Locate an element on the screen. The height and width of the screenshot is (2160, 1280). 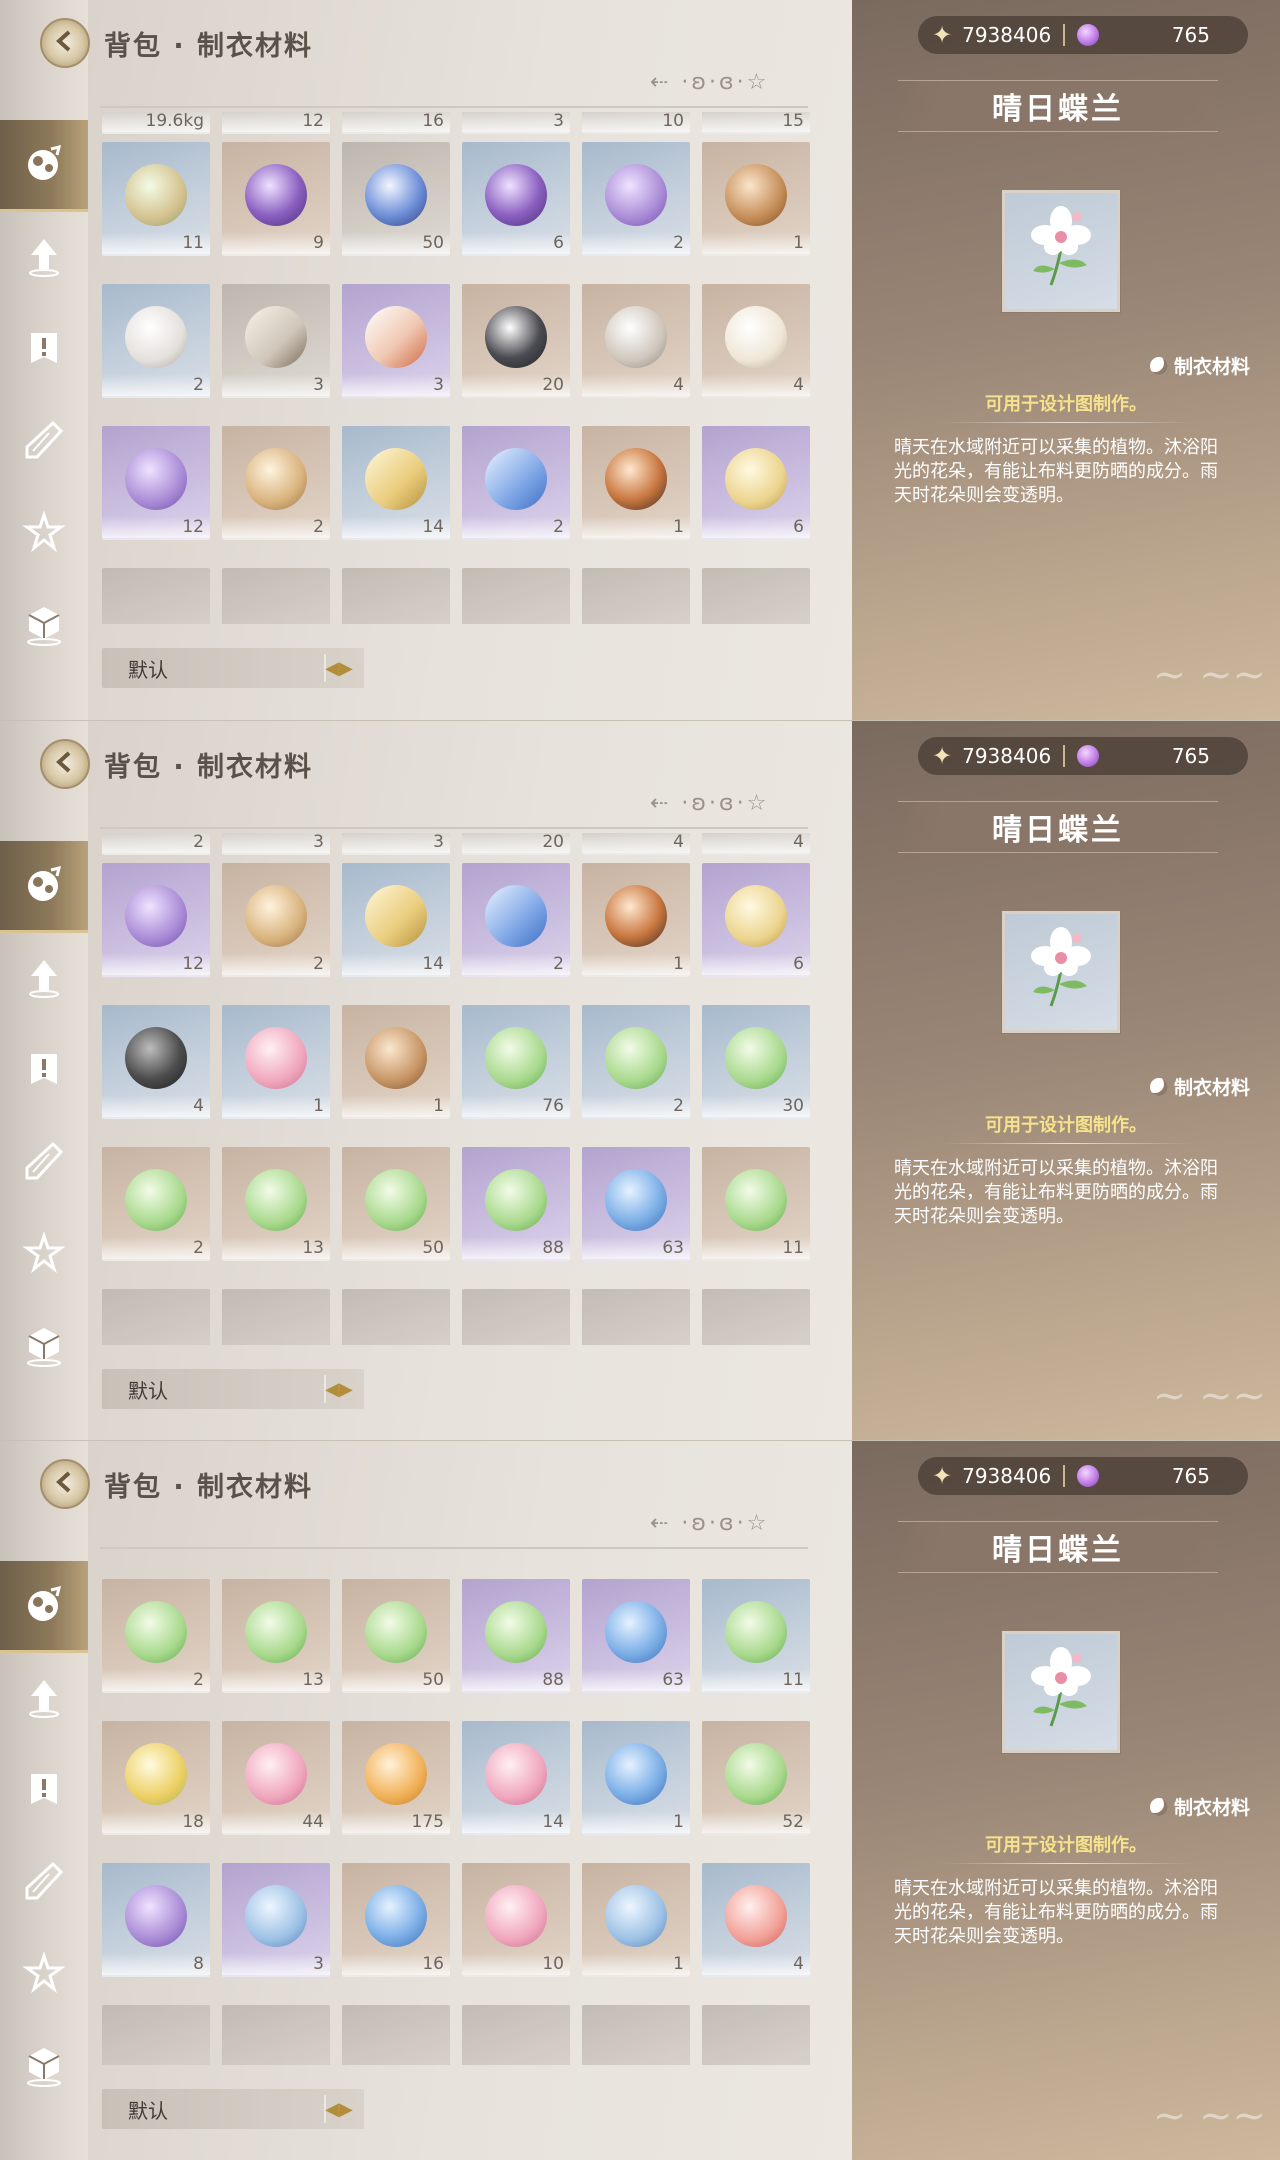
item-slot: 15 is located at coordinates (756, 123).